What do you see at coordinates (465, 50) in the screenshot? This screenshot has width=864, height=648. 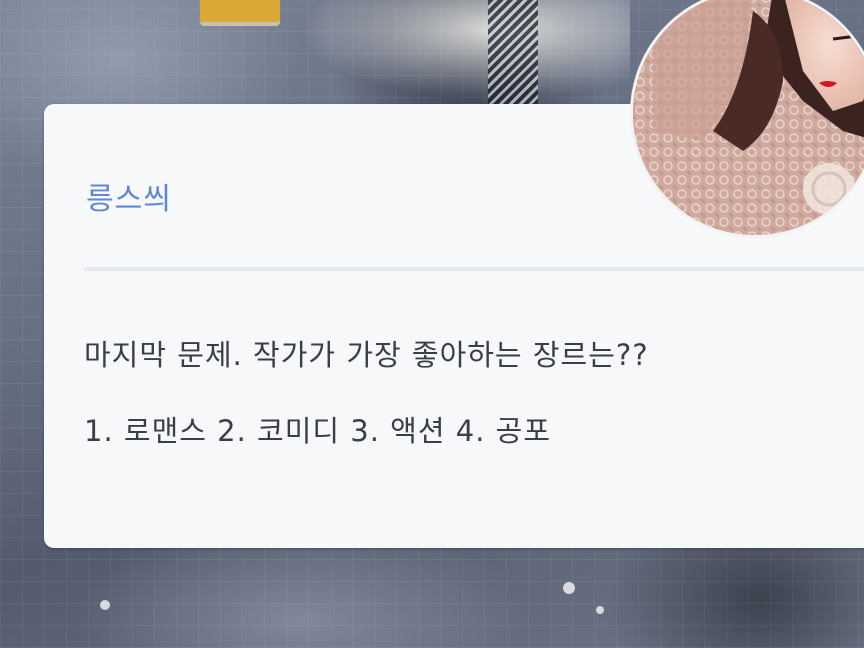 I see `background-window-light` at bounding box center [465, 50].